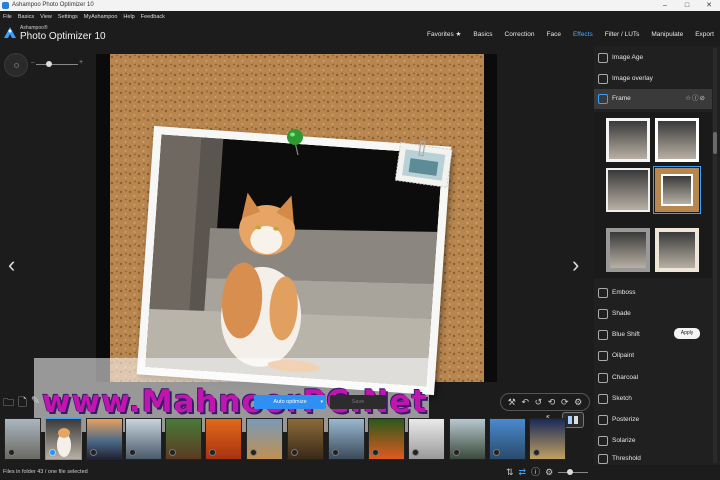 This screenshot has height=480, width=720. Describe the element at coordinates (603, 459) in the screenshot. I see `threshold-icon` at that location.